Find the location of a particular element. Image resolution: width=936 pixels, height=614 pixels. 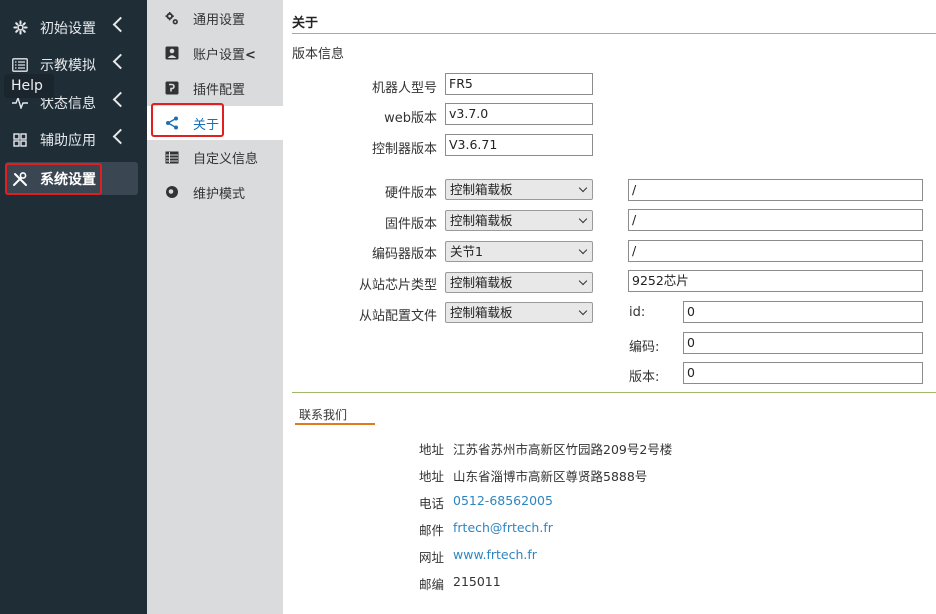

contact-website-link: www.frtech.fr is located at coordinates (495, 554).